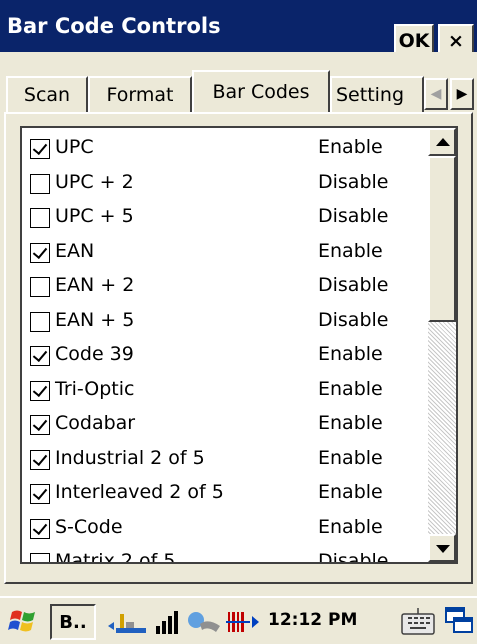 Image resolution: width=477 pixels, height=644 pixels. I want to click on desktop-icon, so click(459, 622).